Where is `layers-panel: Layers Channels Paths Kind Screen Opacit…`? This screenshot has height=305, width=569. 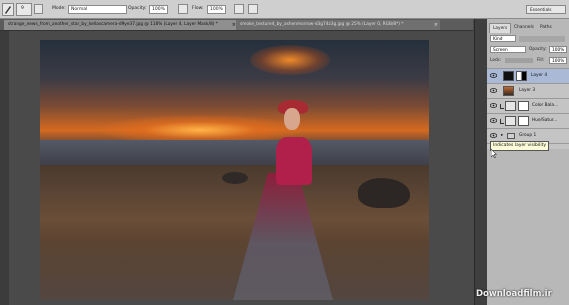
layers-panel: Layers Channels Paths Kind Screen Opacit… is located at coordinates (528, 162).